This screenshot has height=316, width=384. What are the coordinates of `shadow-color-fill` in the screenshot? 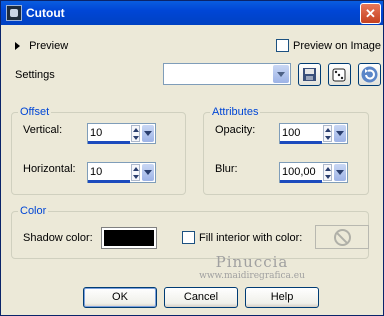 It's located at (129, 238).